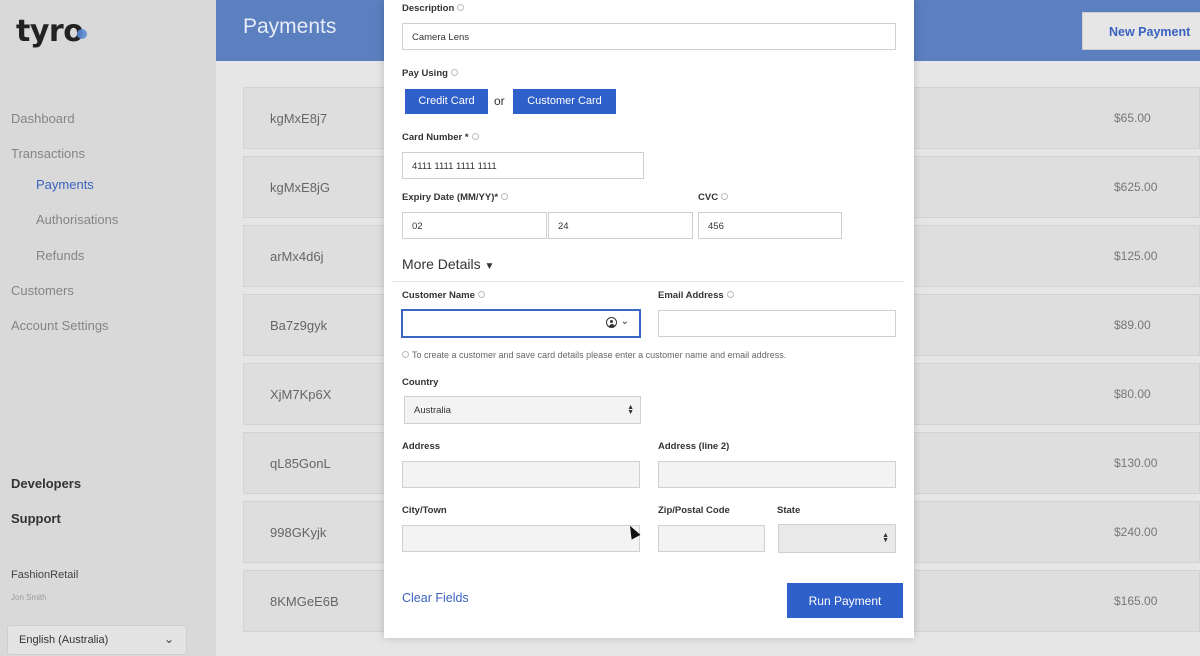  I want to click on cvc-input: 456, so click(770, 225).